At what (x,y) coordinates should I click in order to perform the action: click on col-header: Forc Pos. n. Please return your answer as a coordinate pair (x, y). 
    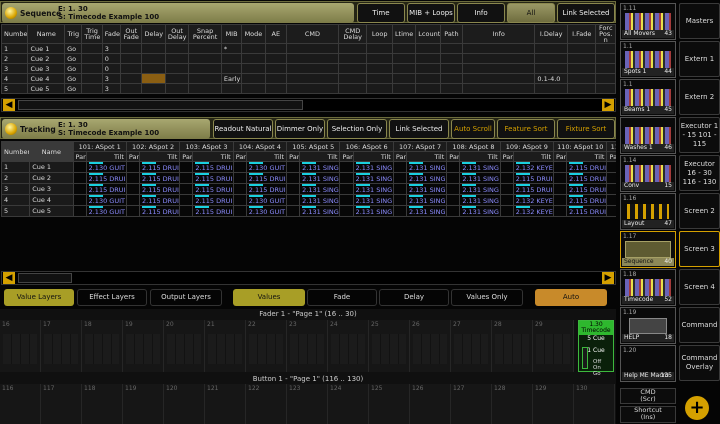
    Looking at the image, I should click on (605, 34).